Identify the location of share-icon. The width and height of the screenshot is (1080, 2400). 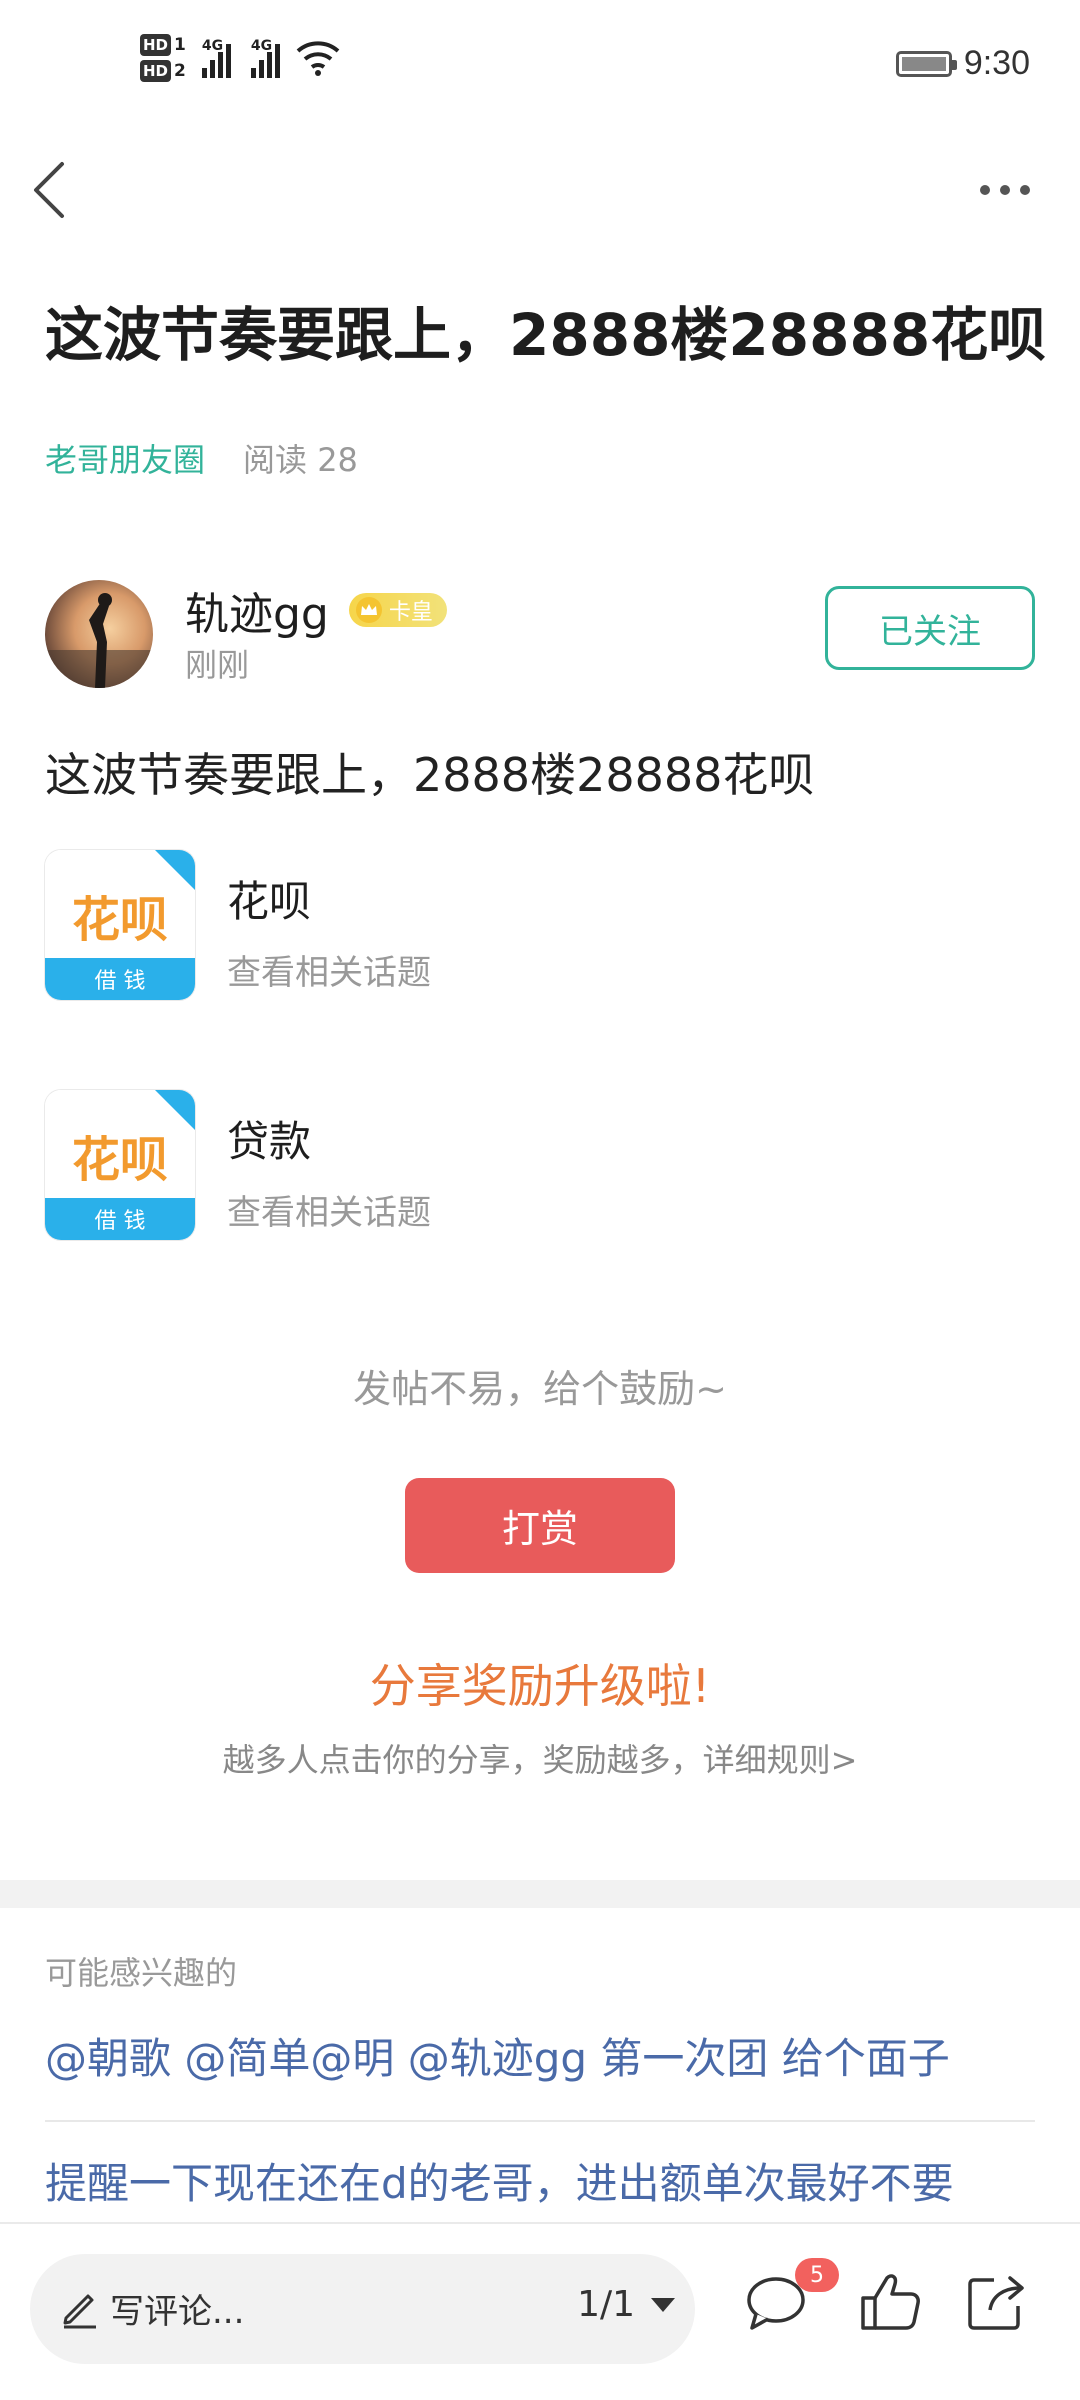
(996, 2303).